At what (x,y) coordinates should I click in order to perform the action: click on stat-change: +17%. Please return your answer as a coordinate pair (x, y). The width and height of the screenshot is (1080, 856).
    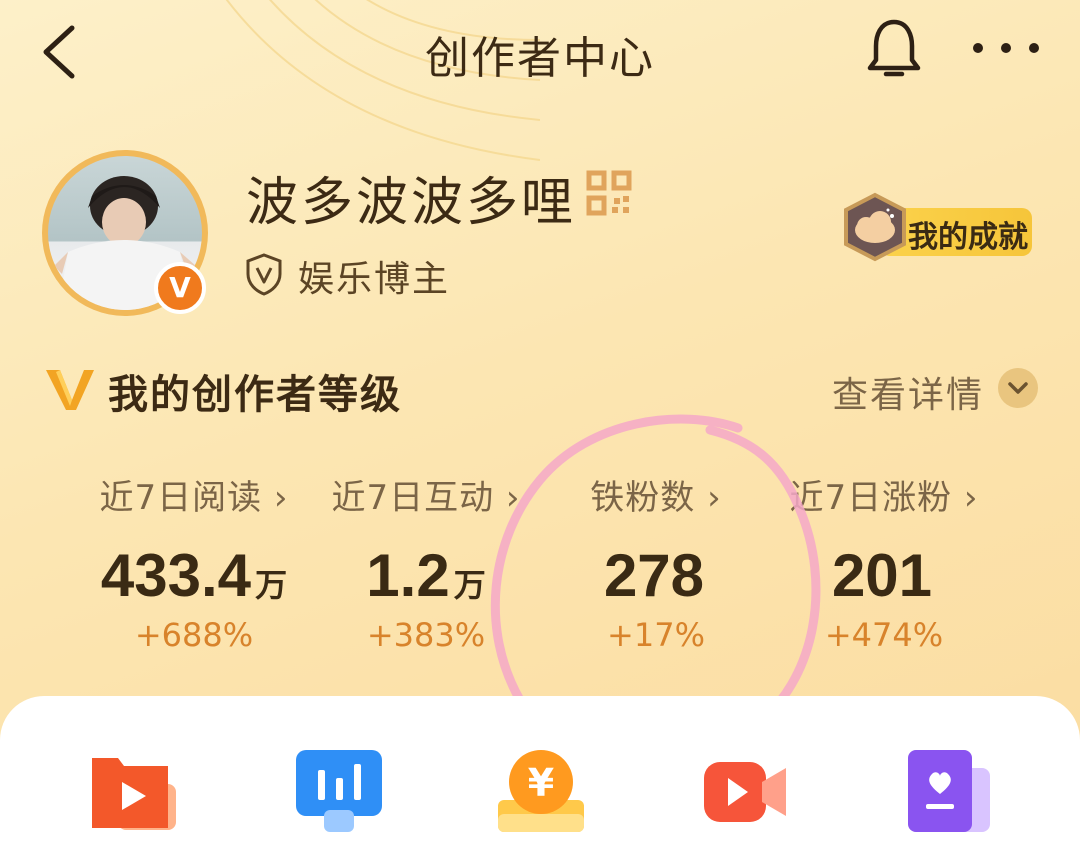
    Looking at the image, I should click on (656, 635).